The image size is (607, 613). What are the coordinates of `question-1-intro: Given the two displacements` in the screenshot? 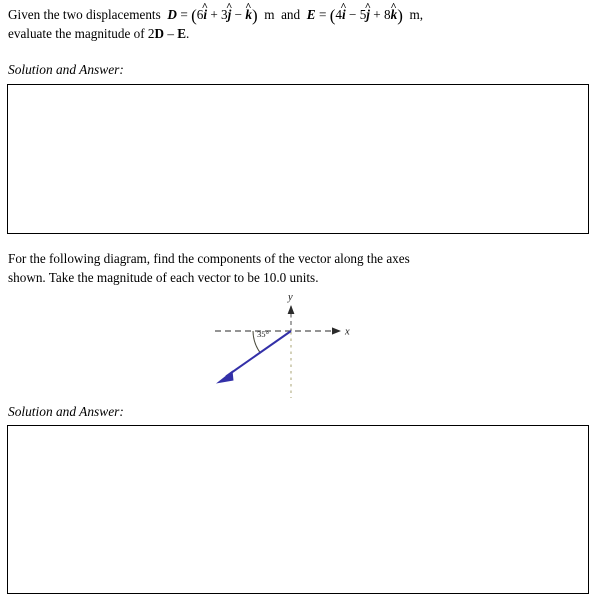 It's located at (84, 14).